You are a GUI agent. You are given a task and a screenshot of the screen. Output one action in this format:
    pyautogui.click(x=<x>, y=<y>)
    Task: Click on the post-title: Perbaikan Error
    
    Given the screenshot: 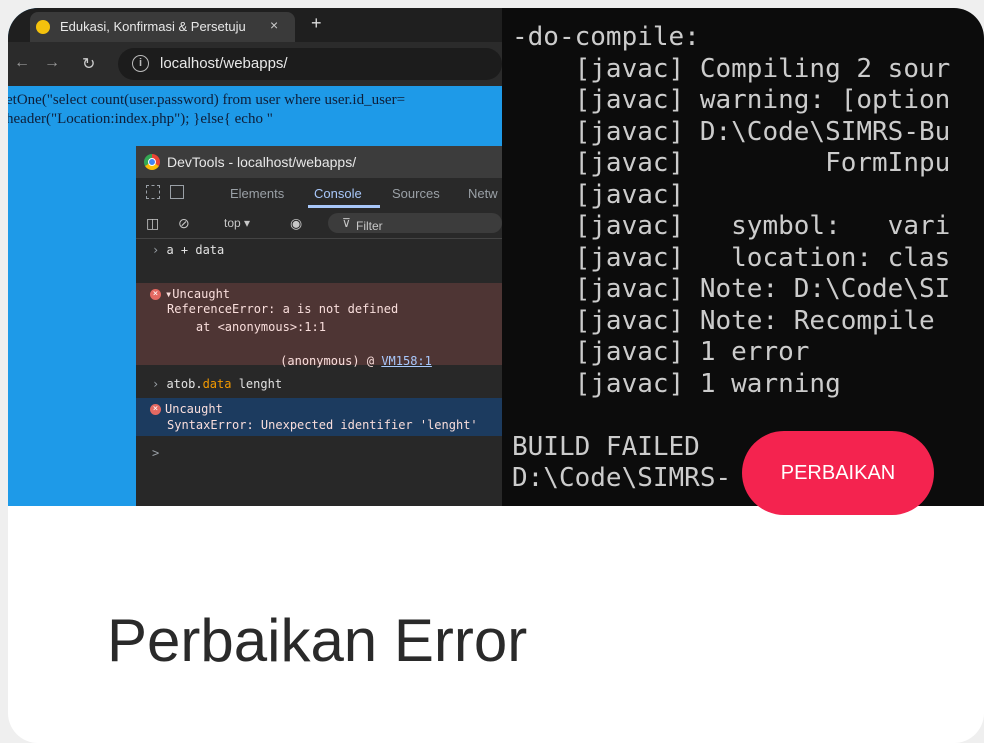 What is the action you would take?
    pyautogui.click(x=317, y=640)
    